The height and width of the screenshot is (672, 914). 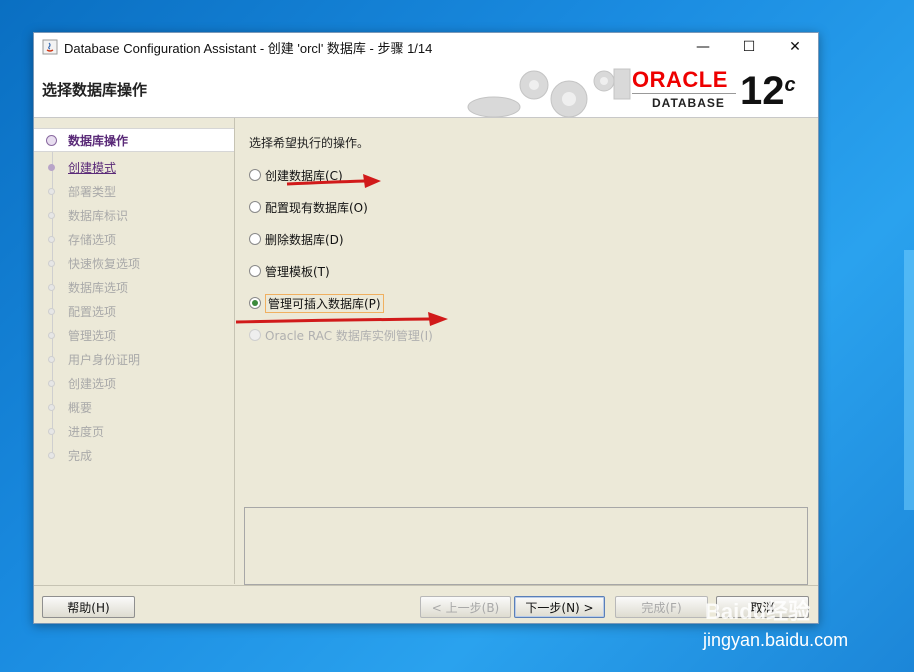 I want to click on nav-step-creation-mode: 创建模式, so click(x=134, y=167).